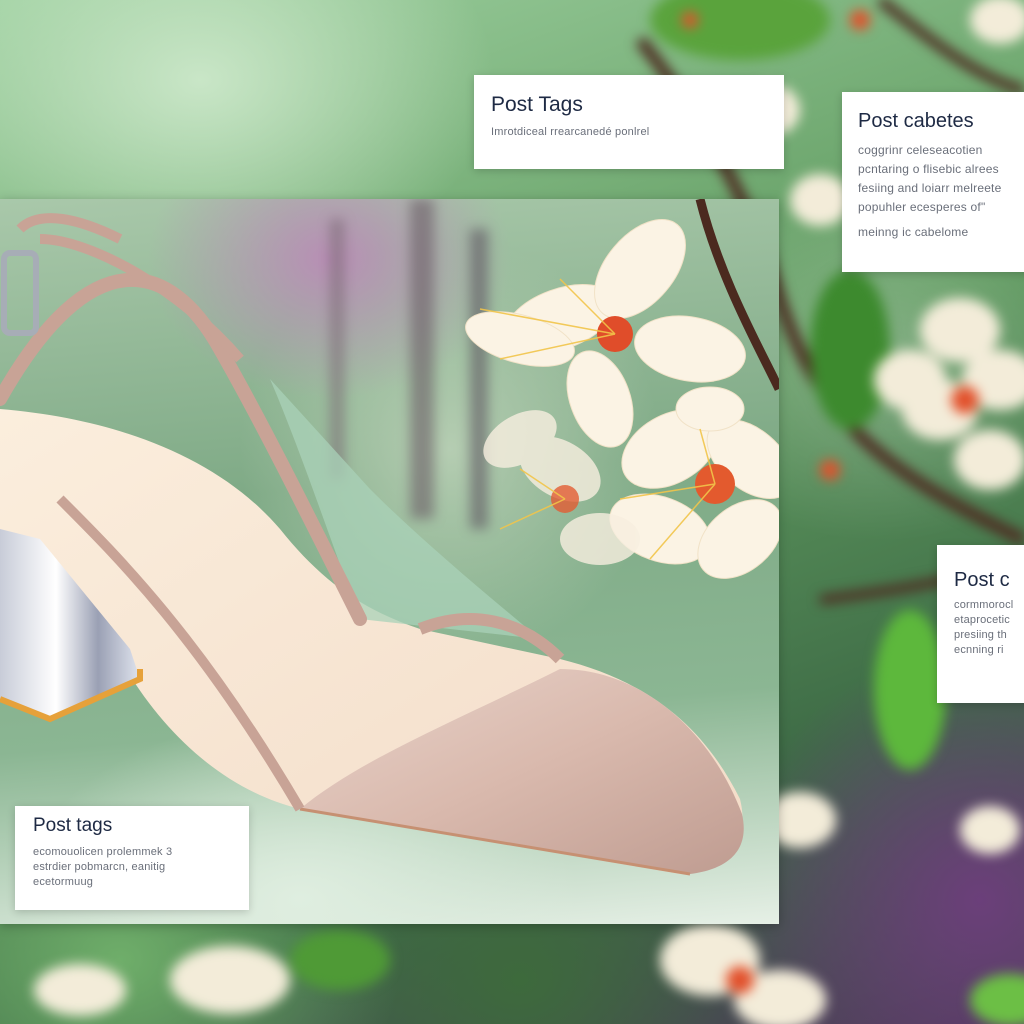 The height and width of the screenshot is (1024, 1024). What do you see at coordinates (922, 207) in the screenshot?
I see `card-text-line: popuhler ecesperes of"` at bounding box center [922, 207].